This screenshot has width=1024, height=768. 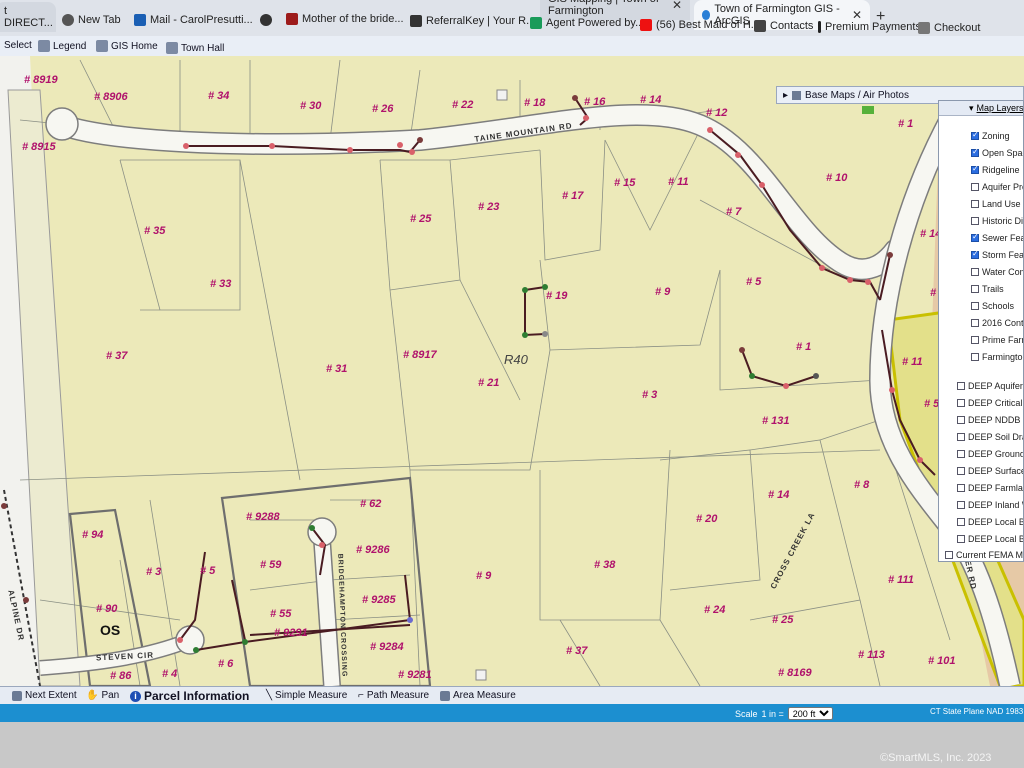 What do you see at coordinates (488, 383) in the screenshot?
I see `parcel-label: # 21` at bounding box center [488, 383].